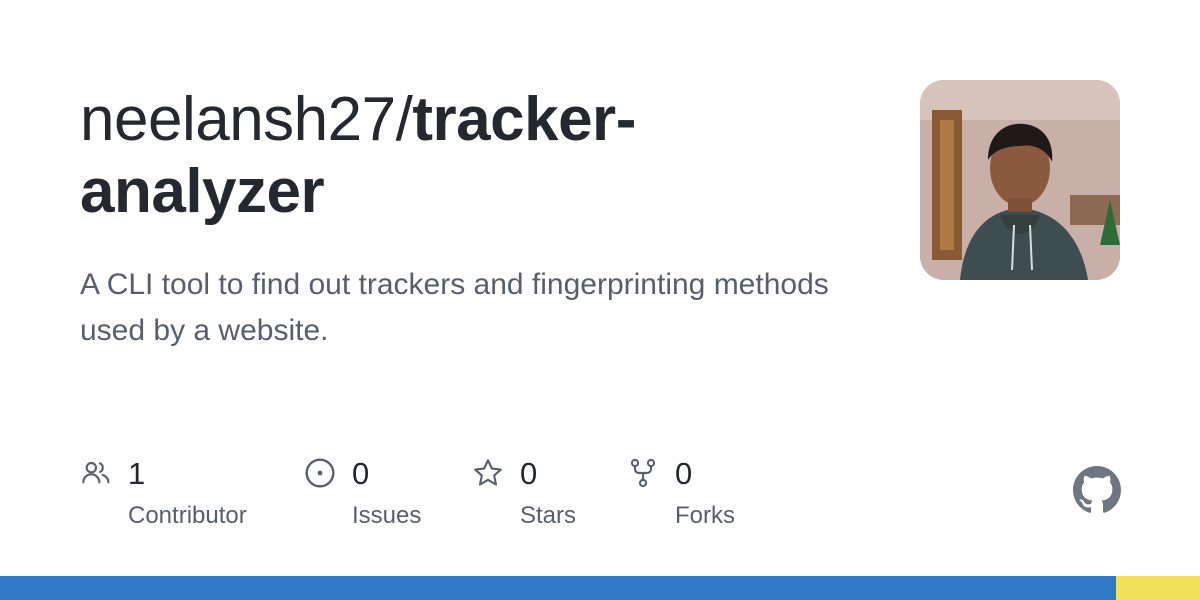 Image resolution: width=1200 pixels, height=600 pixels. I want to click on issues-label: Issues, so click(387, 515).